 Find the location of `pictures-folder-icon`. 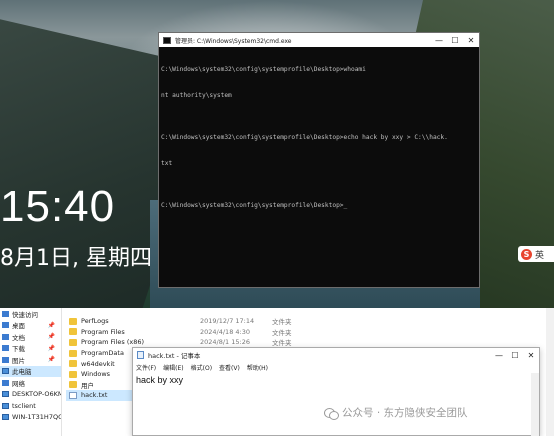

pictures-folder-icon is located at coordinates (5, 359).